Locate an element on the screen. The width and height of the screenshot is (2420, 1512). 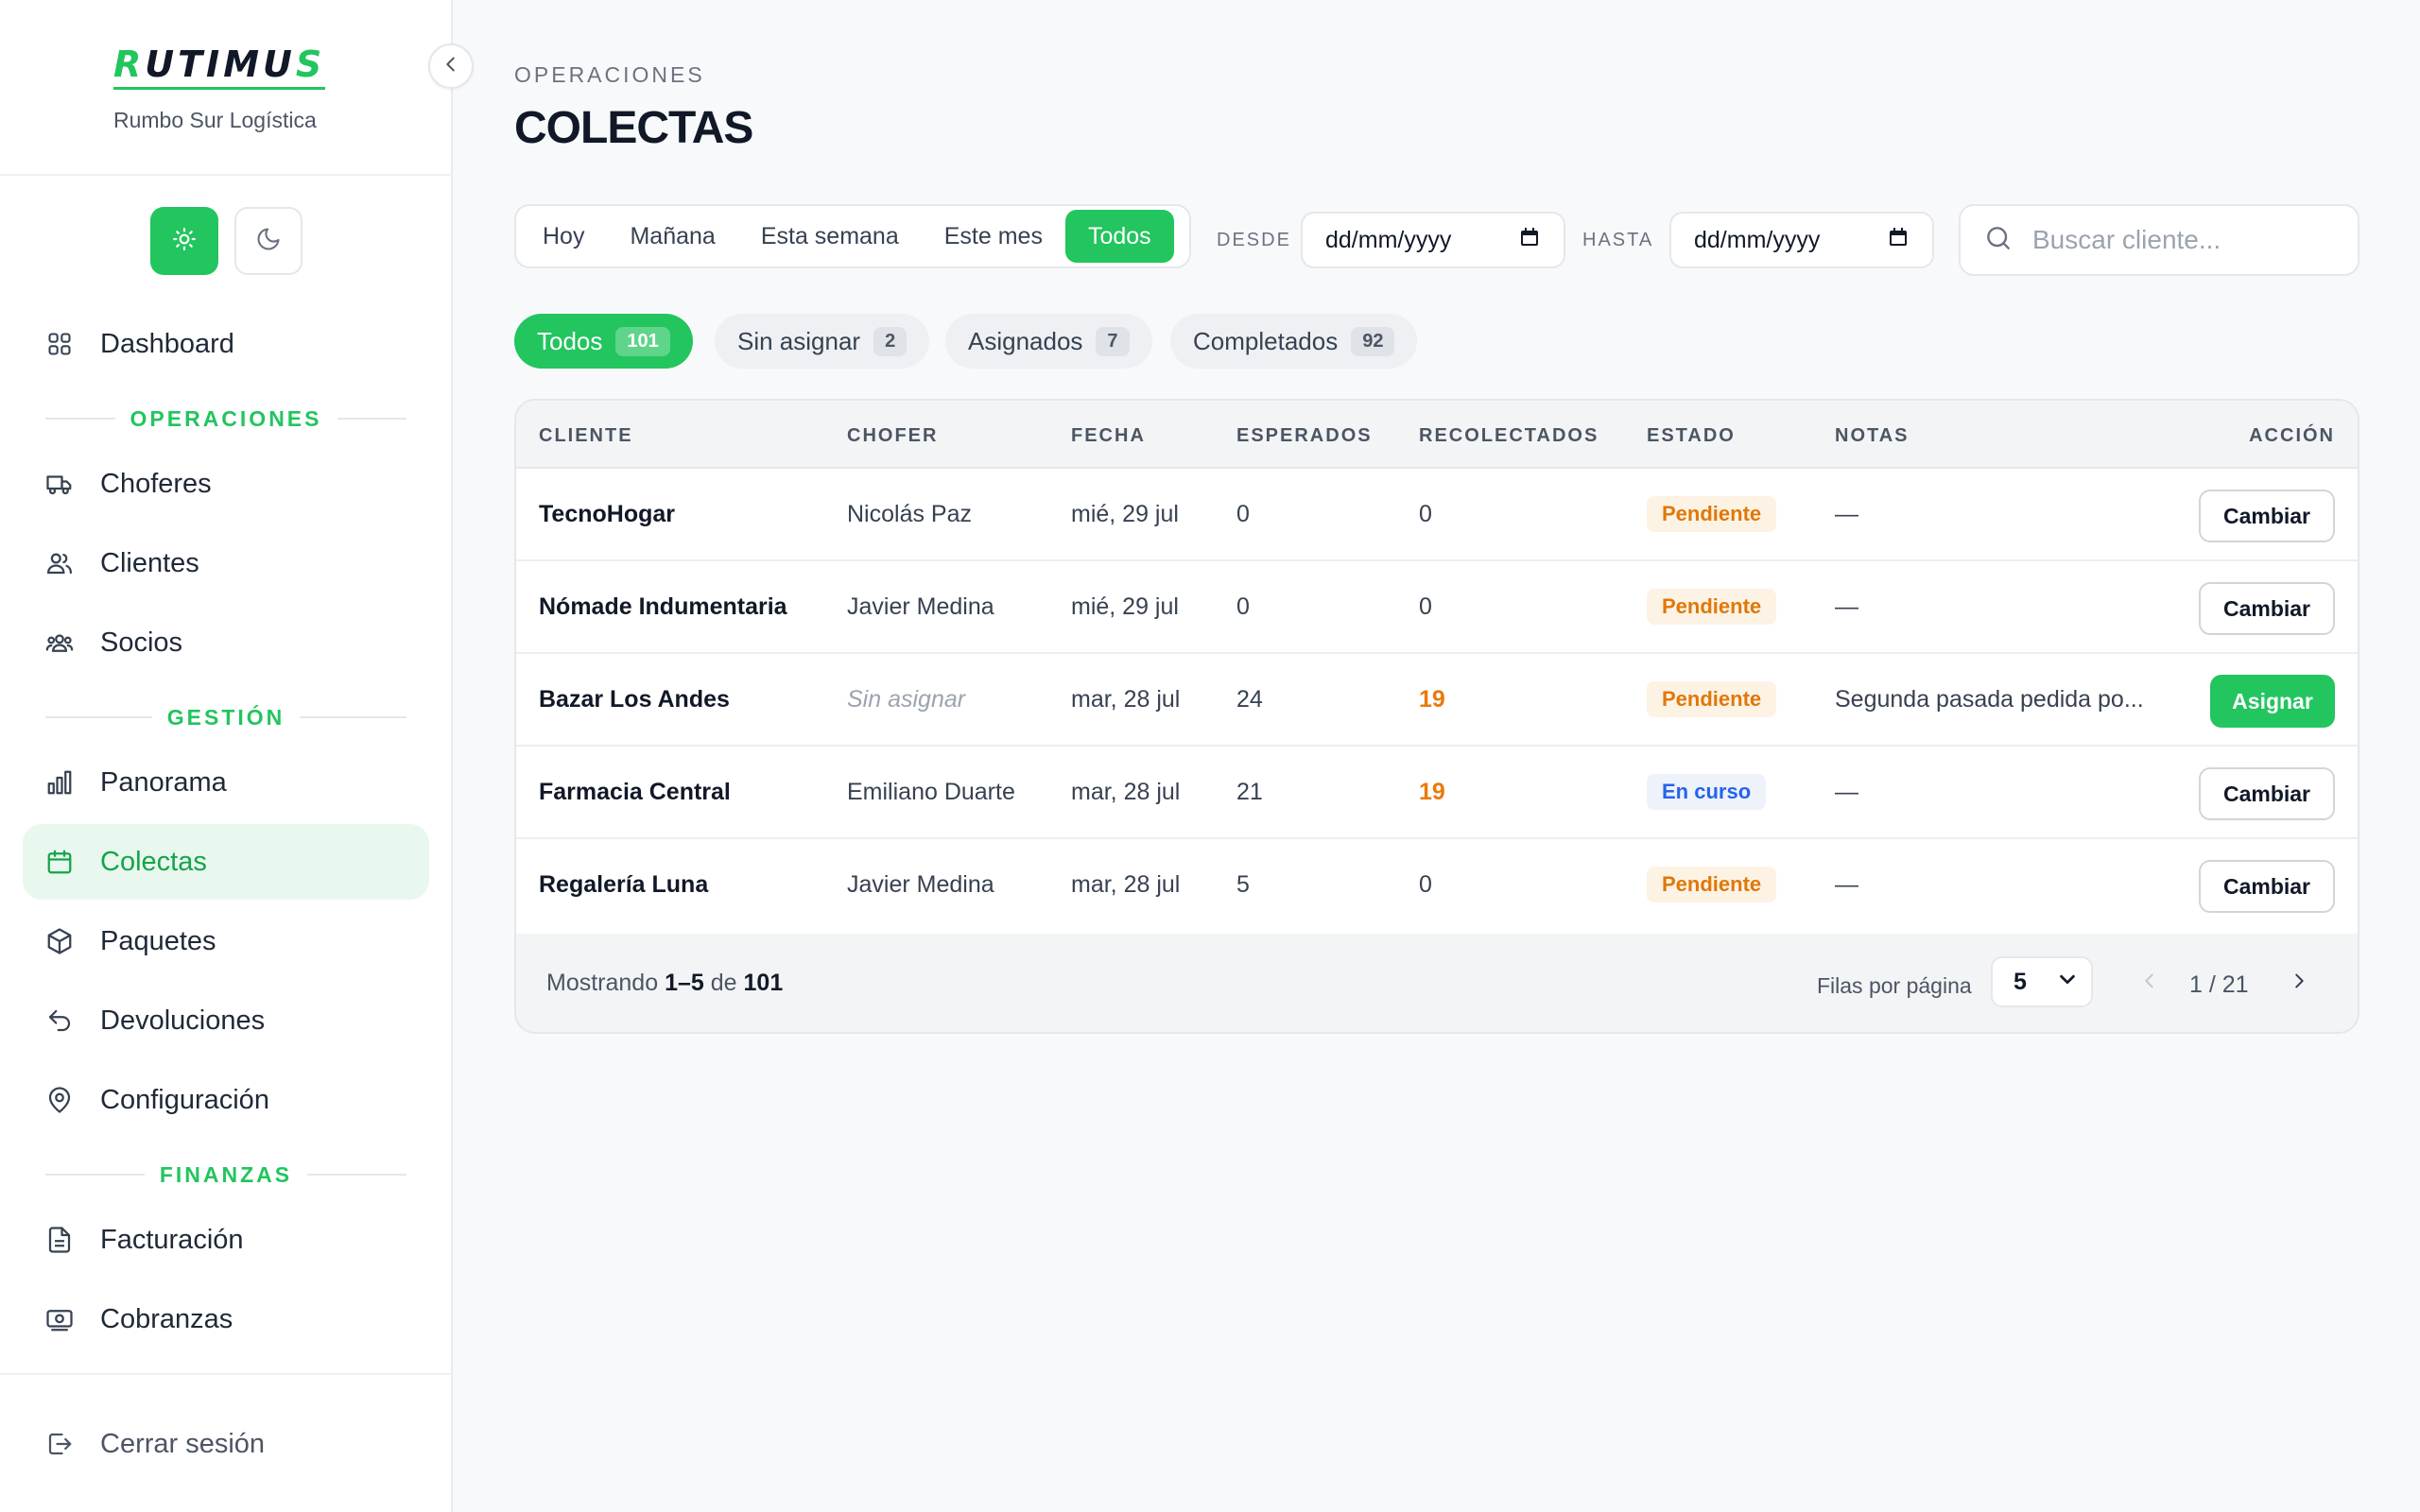
sidebar-item-configuracion: Configuración is located at coordinates (226, 1100).